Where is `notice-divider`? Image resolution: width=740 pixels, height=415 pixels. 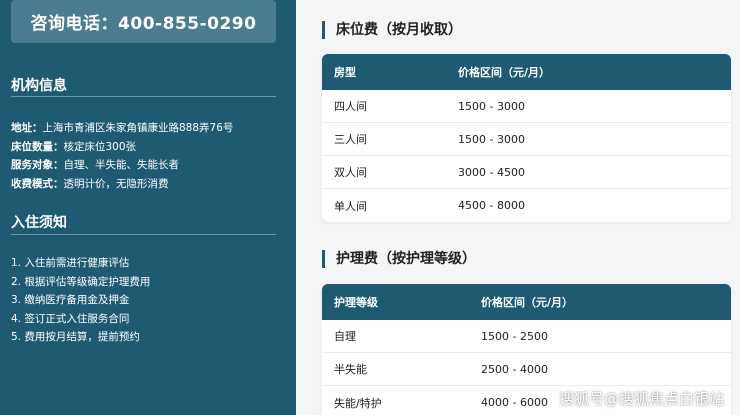
notice-divider is located at coordinates (143, 234).